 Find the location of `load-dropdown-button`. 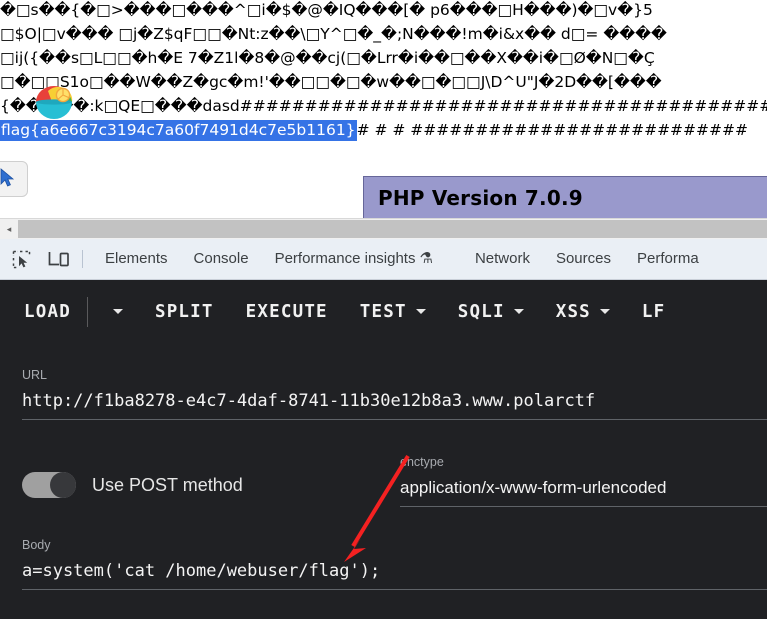

load-dropdown-button is located at coordinates (113, 311).